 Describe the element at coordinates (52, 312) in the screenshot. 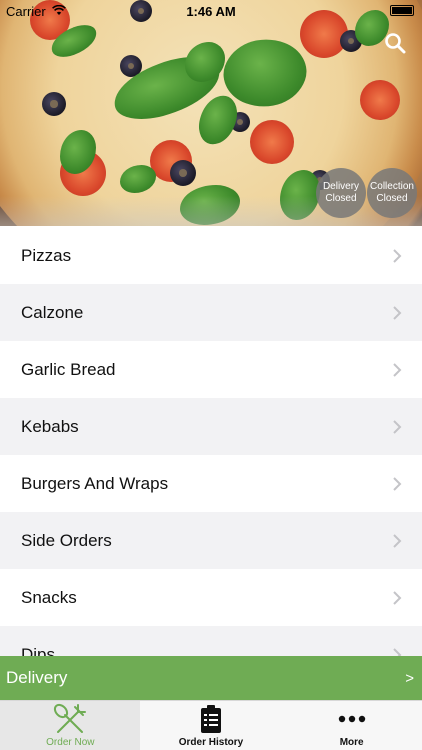

I see `category-label: Calzone` at that location.